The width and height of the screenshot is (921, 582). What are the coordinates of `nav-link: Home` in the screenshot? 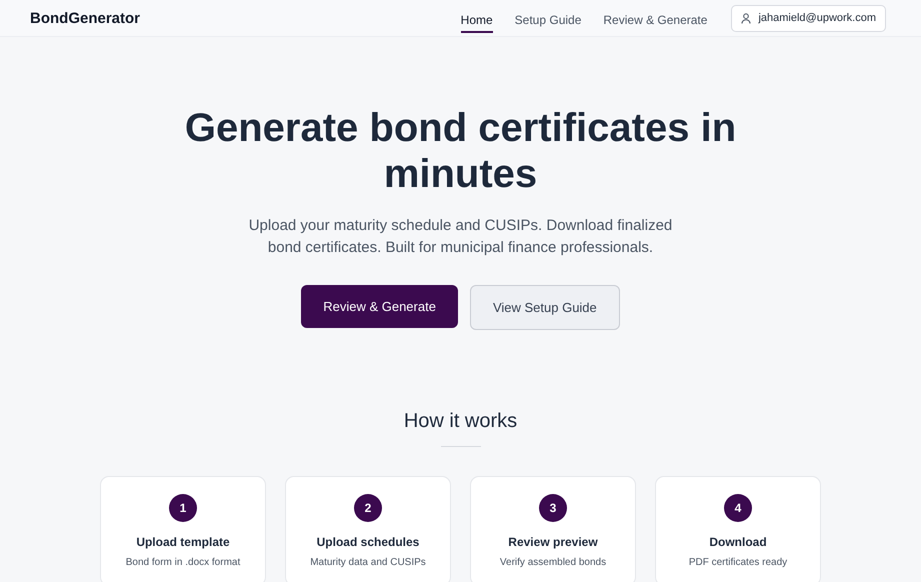 It's located at (476, 21).